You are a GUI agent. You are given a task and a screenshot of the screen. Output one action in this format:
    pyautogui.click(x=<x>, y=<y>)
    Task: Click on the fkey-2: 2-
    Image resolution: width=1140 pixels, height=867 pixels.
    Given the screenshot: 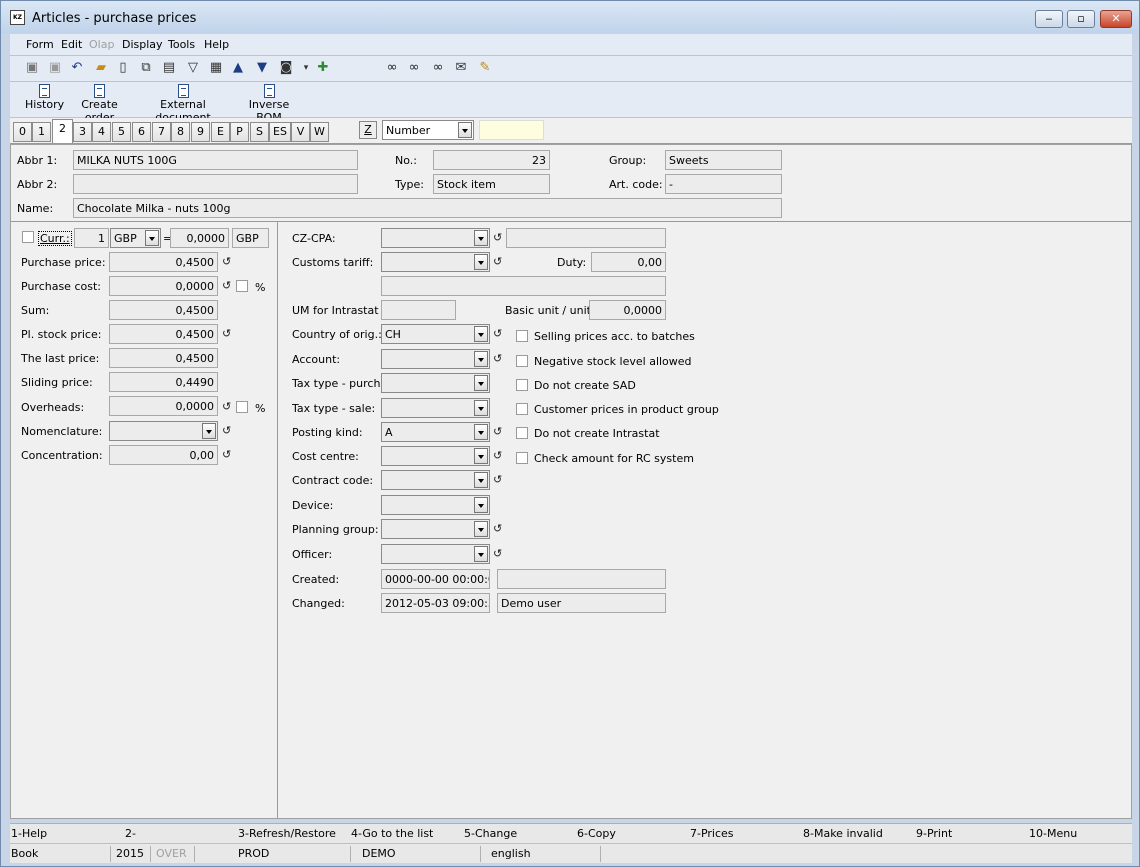 What is the action you would take?
    pyautogui.click(x=130, y=833)
    